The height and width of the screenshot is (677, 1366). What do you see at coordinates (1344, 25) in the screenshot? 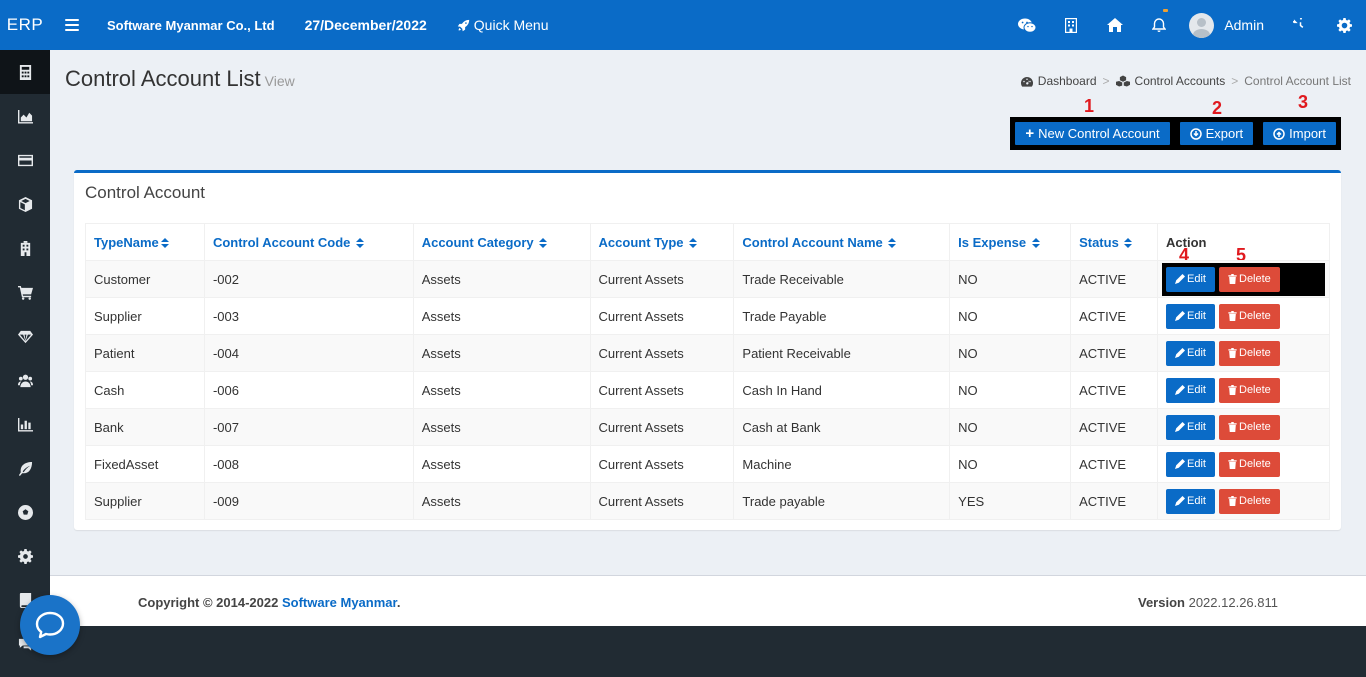
I see `gear-icon` at bounding box center [1344, 25].